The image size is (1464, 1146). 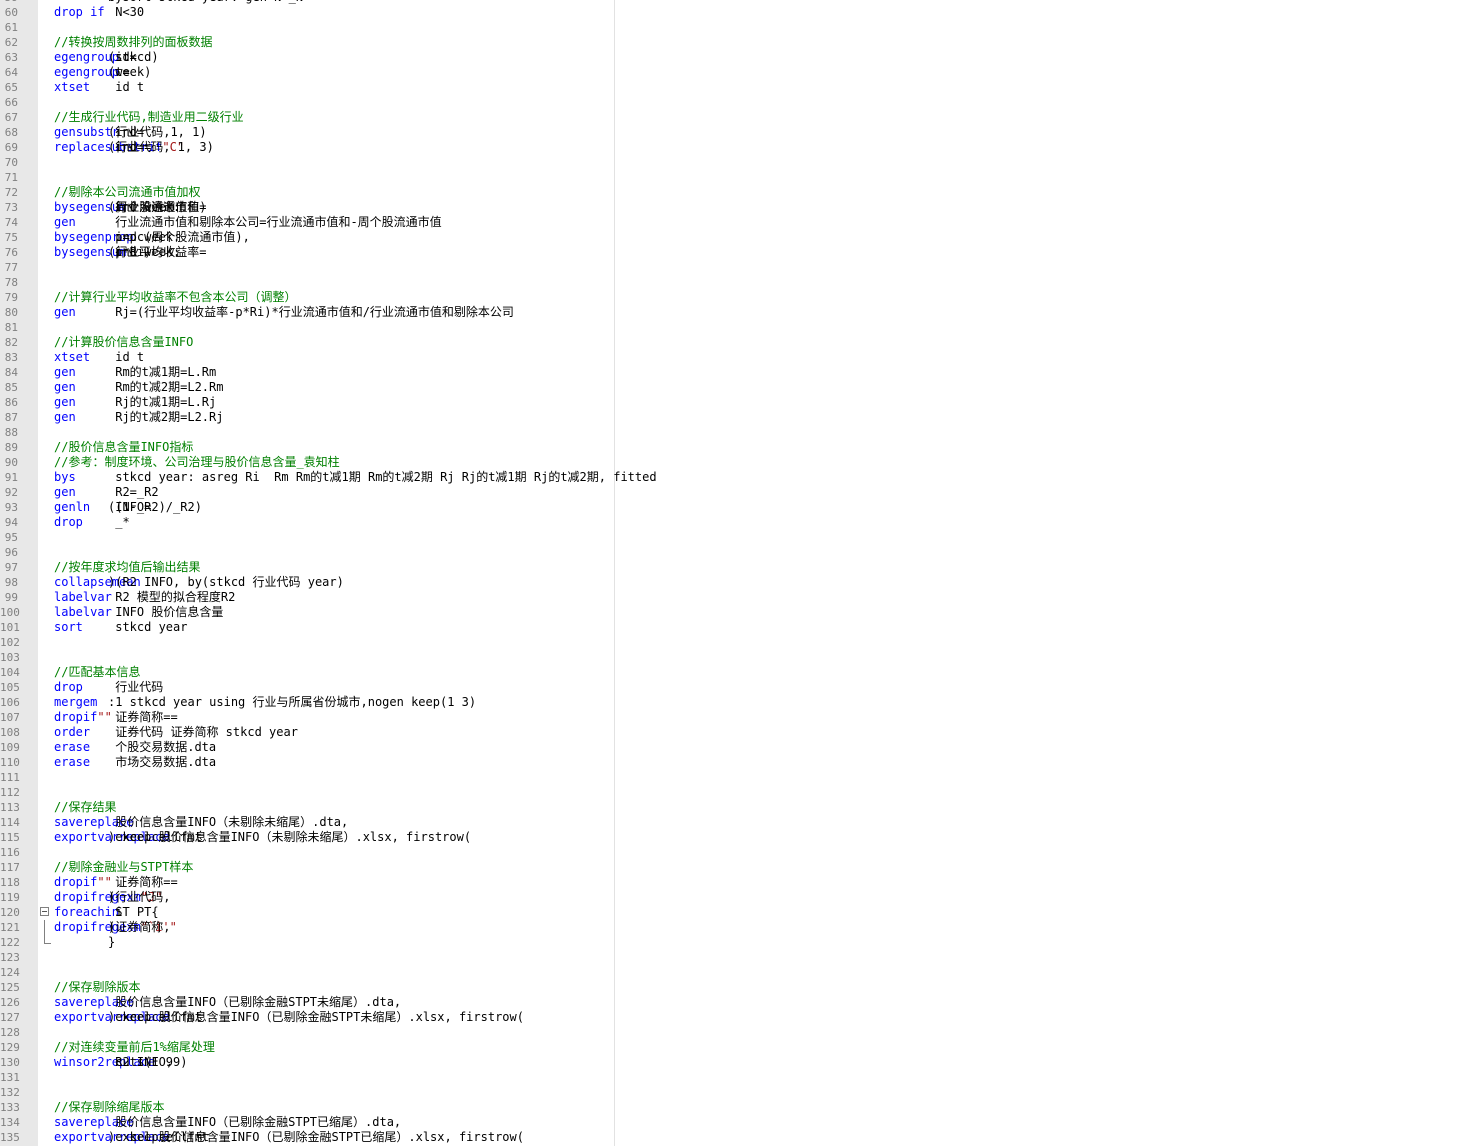 I want to click on code-line: 75 bys ind week: egen p=pc(周个股流通市值), prop, so click(x=732, y=237).